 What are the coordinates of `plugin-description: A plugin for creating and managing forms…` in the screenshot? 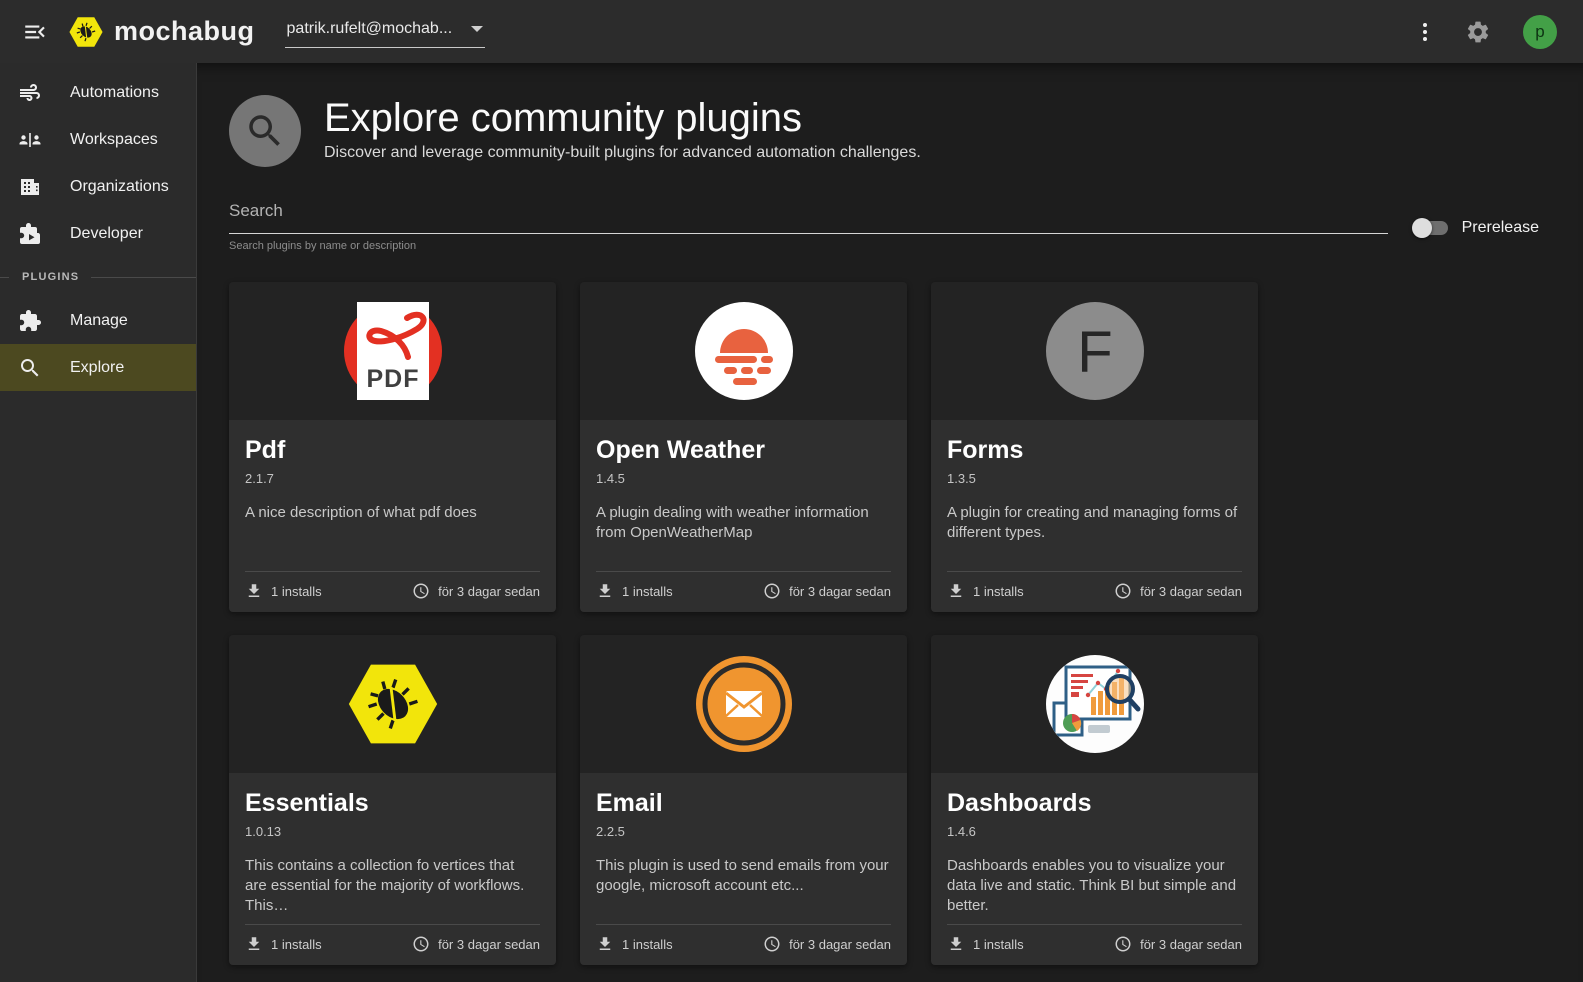 It's located at (1092, 522).